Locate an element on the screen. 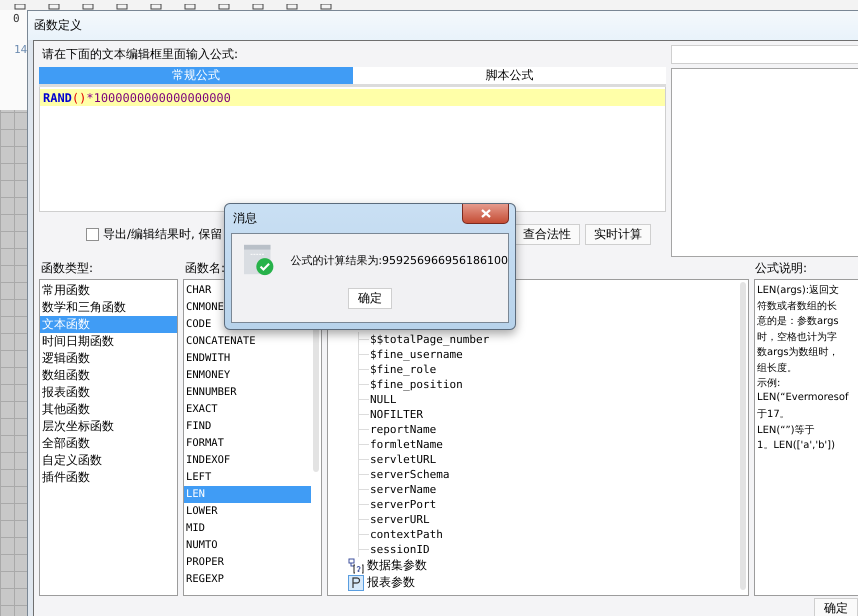 The image size is (858, 616). close-button is located at coordinates (485, 214).